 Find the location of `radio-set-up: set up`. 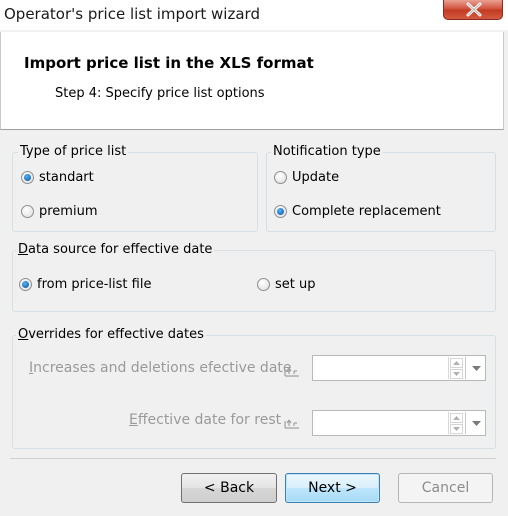

radio-set-up: set up is located at coordinates (286, 284).